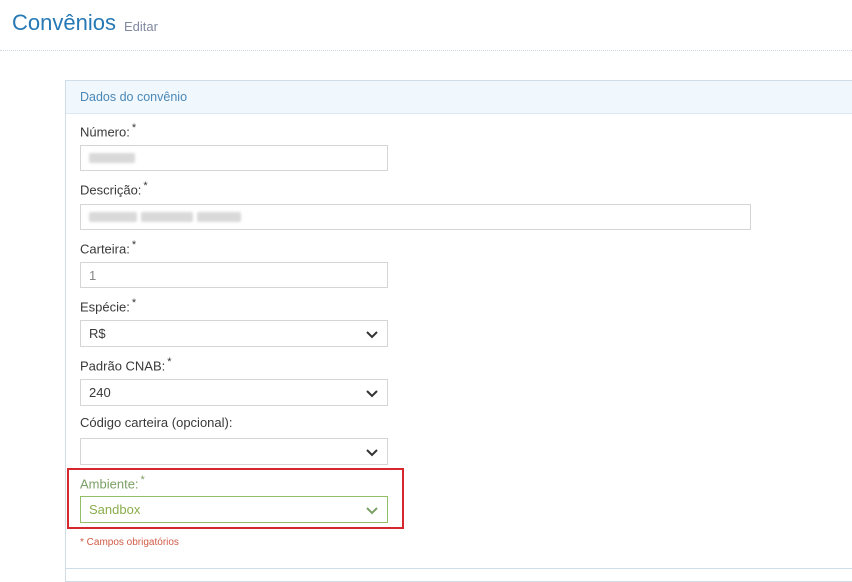  I want to click on ambiente-label-text: Ambiente:, so click(109, 484).